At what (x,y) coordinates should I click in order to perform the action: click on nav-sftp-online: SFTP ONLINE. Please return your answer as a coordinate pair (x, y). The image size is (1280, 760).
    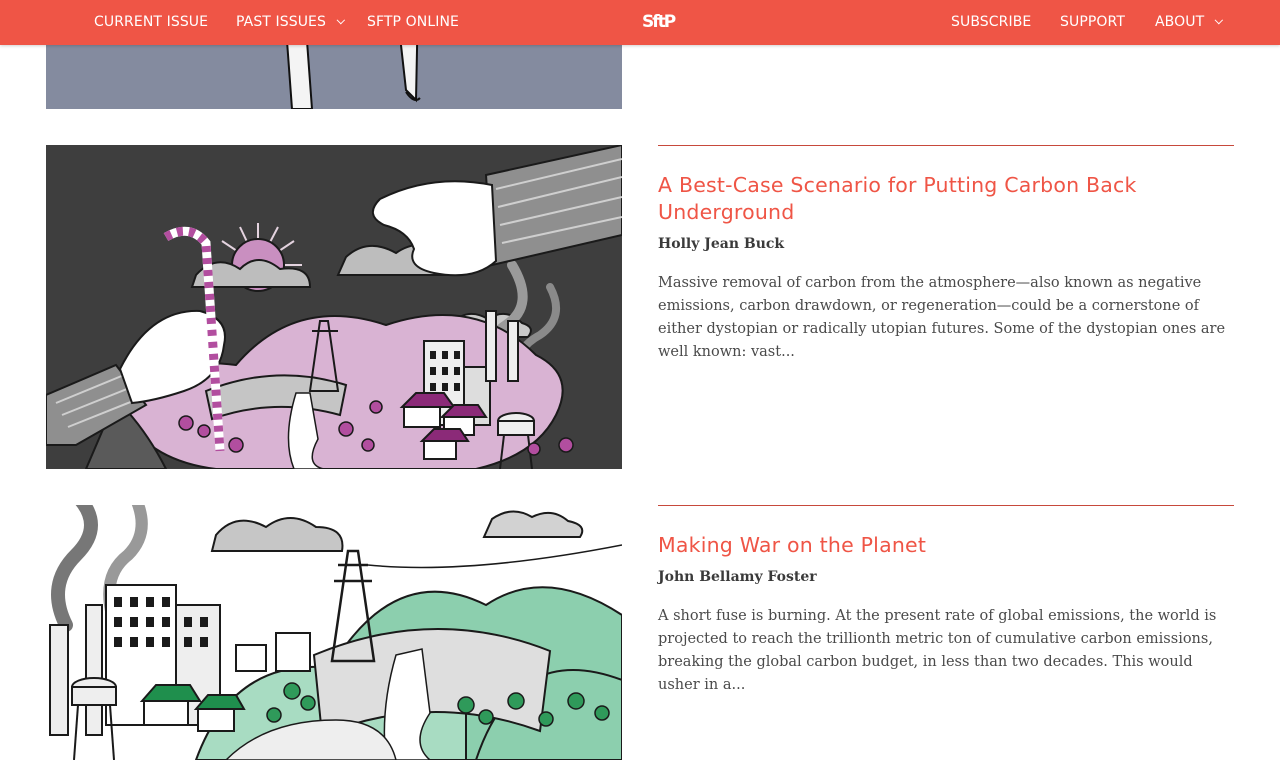
    Looking at the image, I should click on (413, 22).